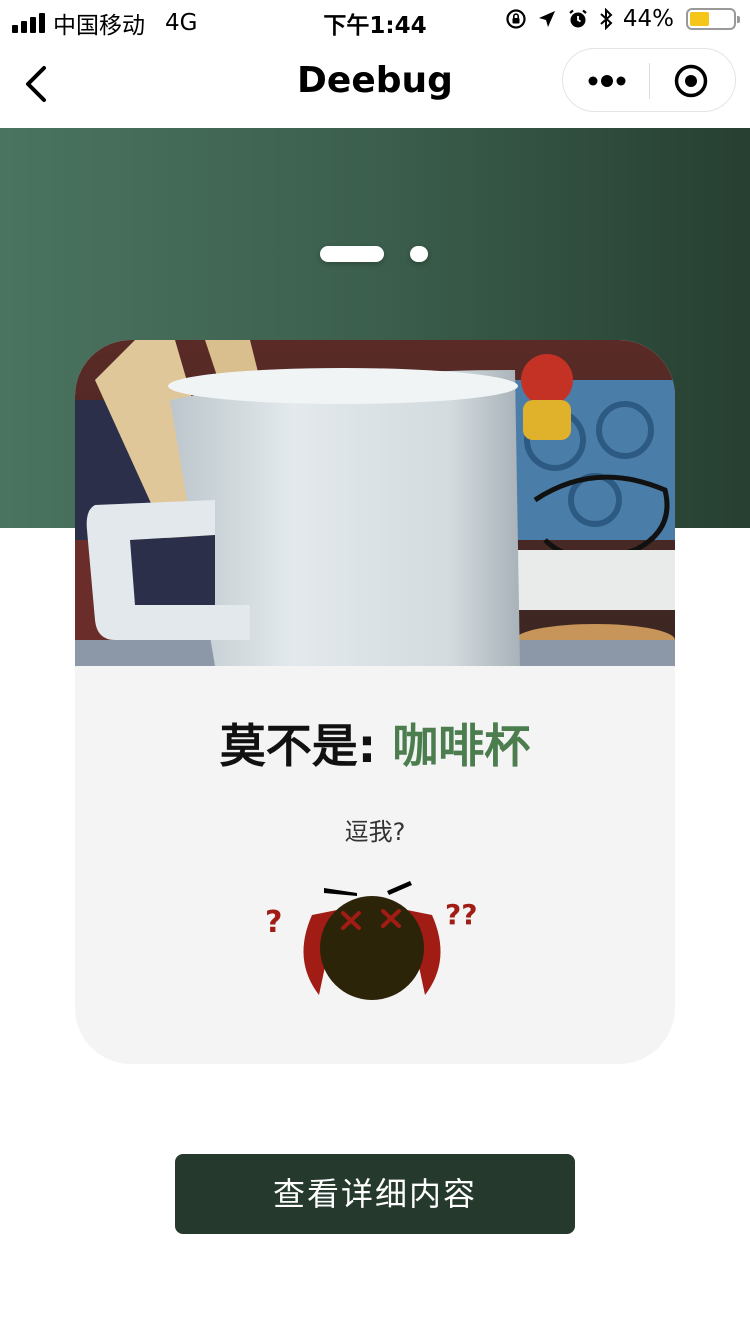 The height and width of the screenshot is (1334, 750). Describe the element at coordinates (516, 19) in the screenshot. I see `rotation-lock-icon` at that location.